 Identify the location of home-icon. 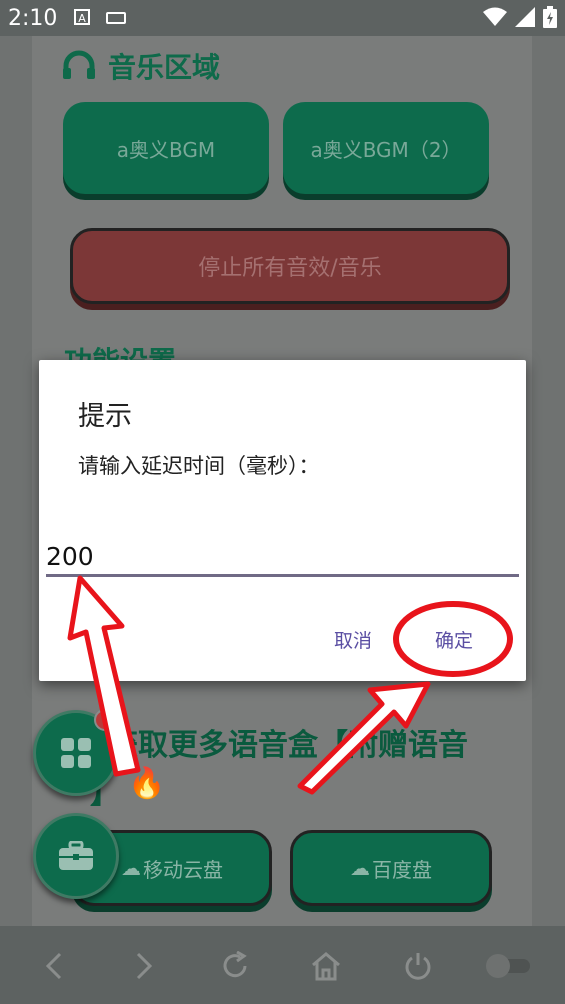
(326, 966).